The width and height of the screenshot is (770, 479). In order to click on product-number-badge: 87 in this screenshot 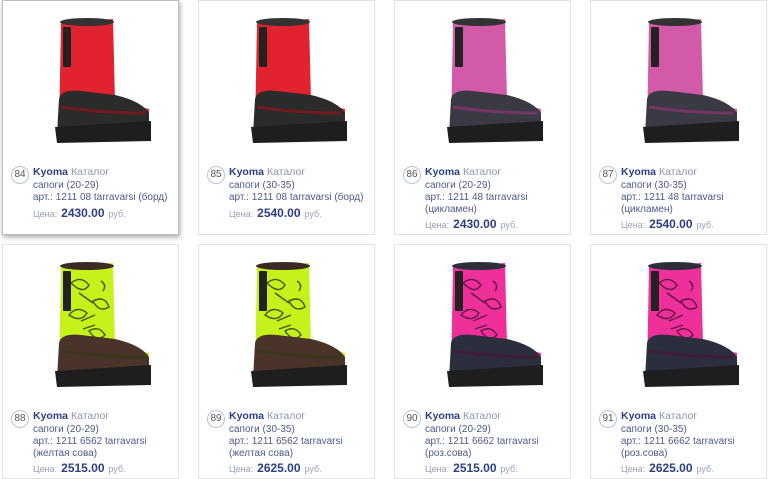, I will do `click(608, 175)`.